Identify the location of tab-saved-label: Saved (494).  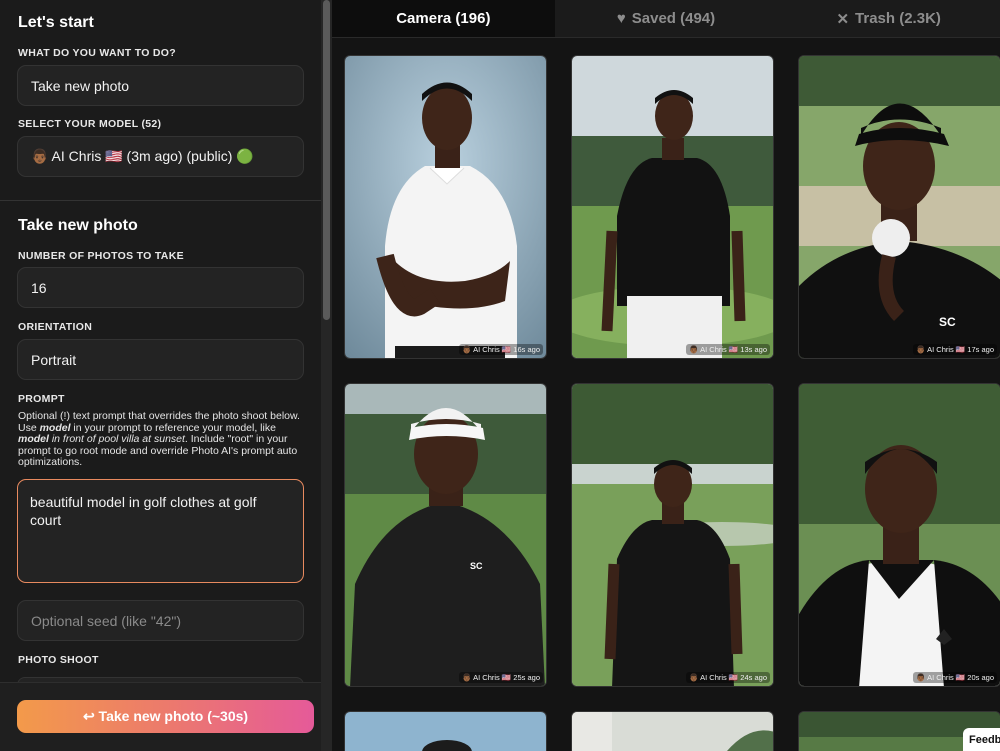
(673, 18).